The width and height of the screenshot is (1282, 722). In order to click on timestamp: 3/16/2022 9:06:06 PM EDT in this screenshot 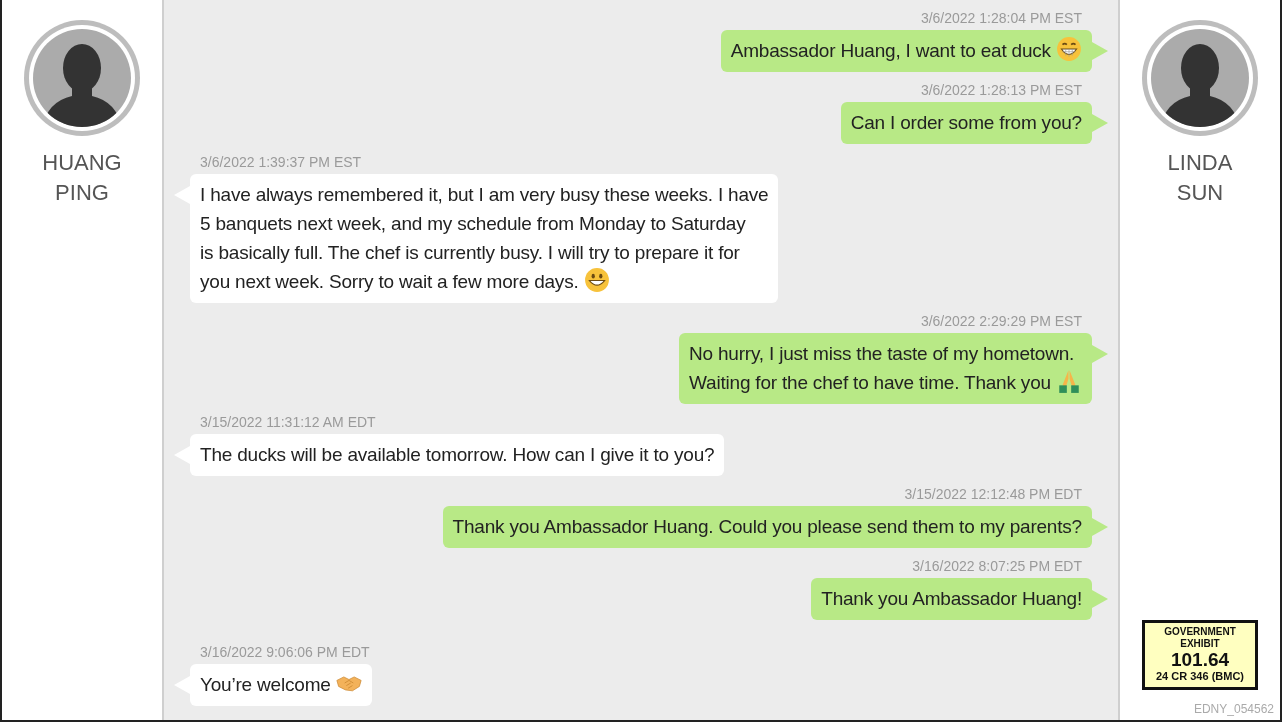, I will do `click(285, 652)`.